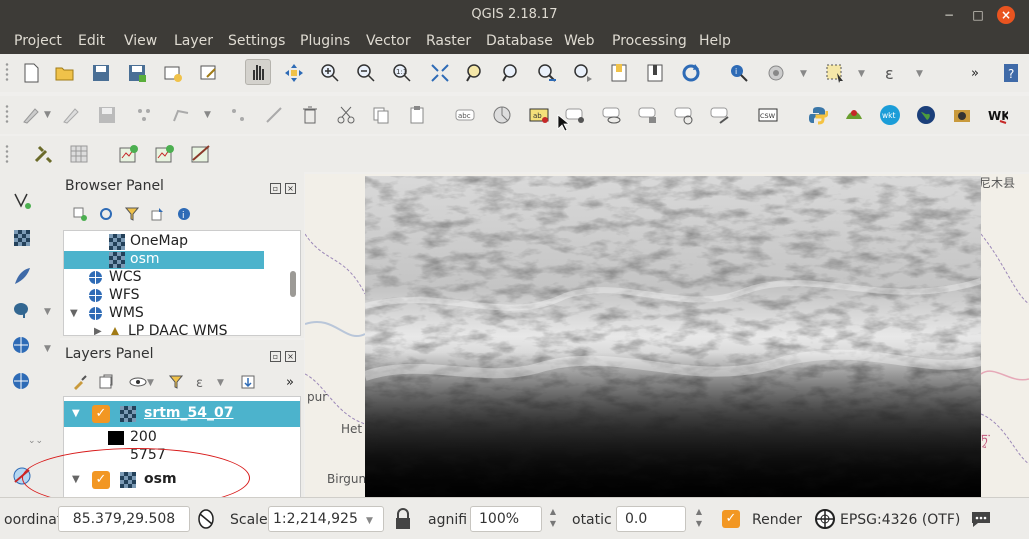 This screenshot has width=1029, height=539. I want to click on zoom-last-button, so click(547, 73).